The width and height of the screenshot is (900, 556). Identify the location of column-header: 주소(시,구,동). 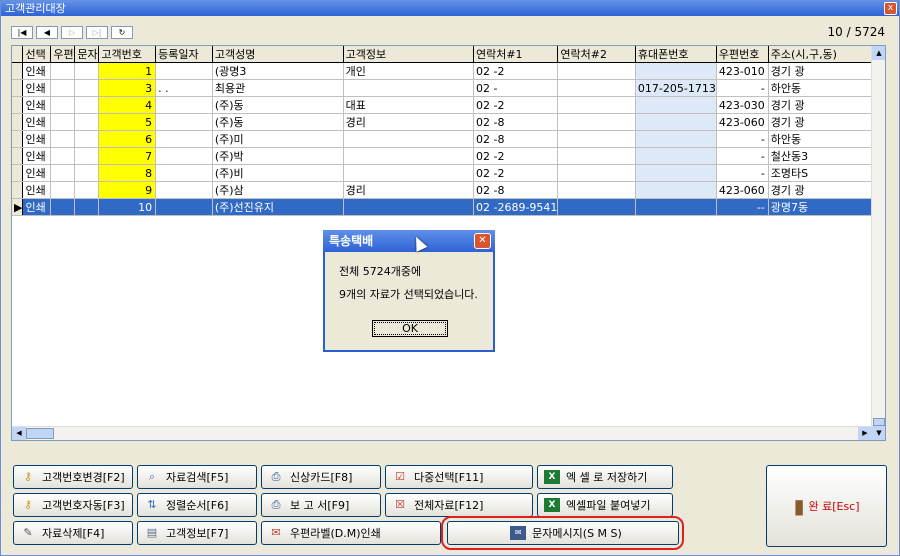
(826, 54).